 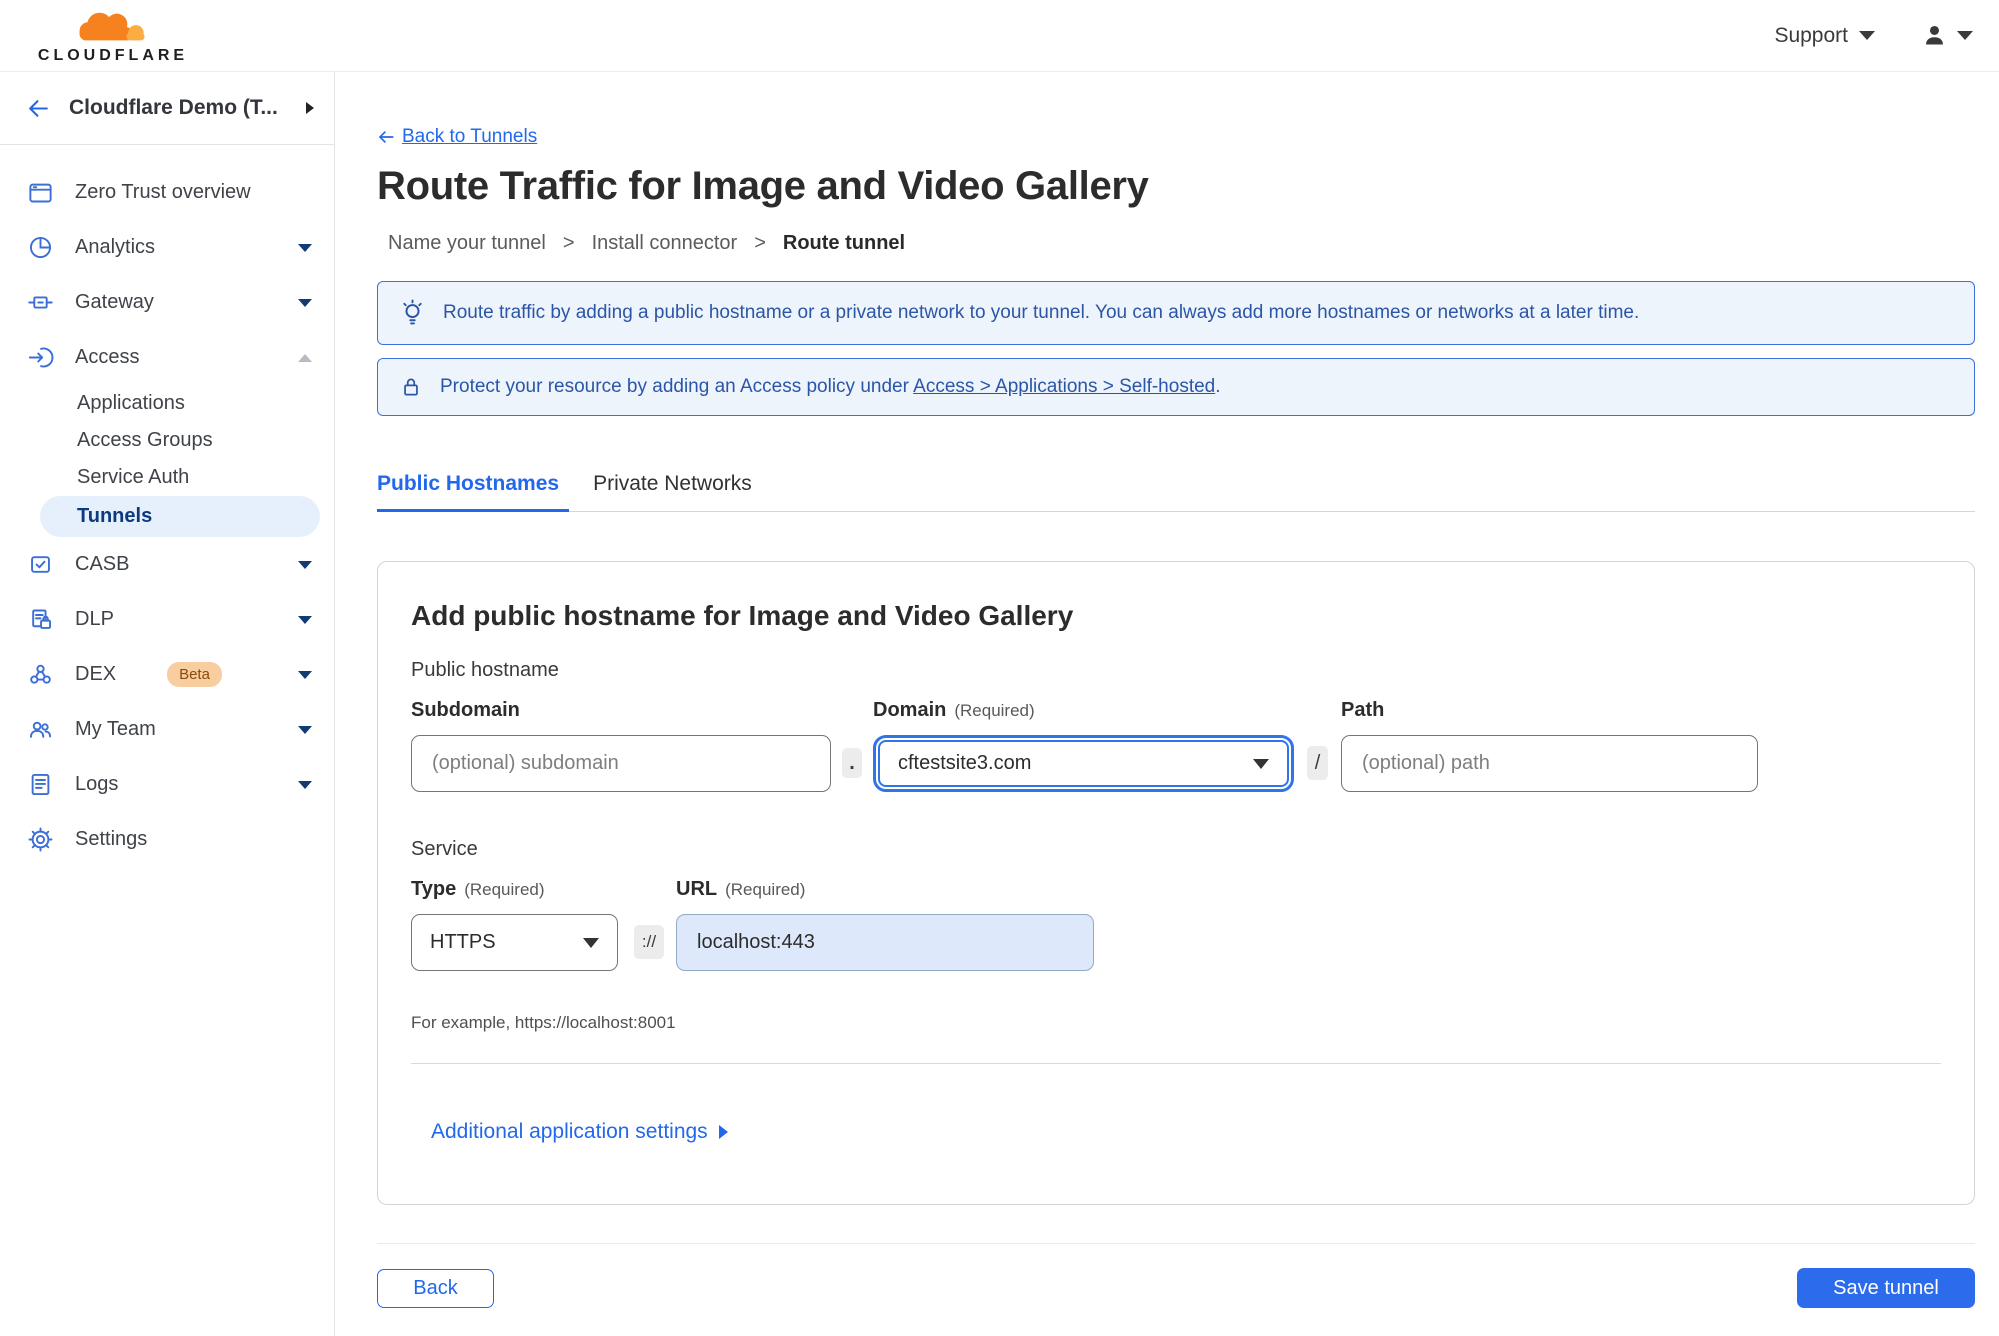 I want to click on path-label: Path, so click(x=1363, y=710).